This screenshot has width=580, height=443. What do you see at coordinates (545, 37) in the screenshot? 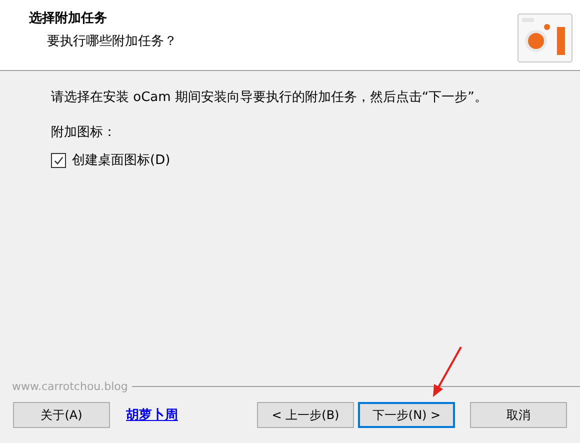
I see `camera-logo-icon` at bounding box center [545, 37].